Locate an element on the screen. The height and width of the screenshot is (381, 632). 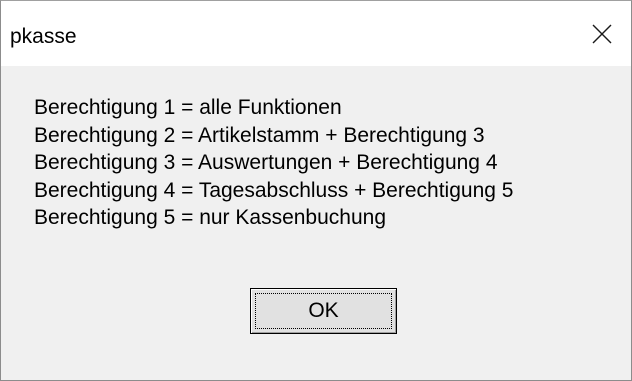
ok-button-label: OK is located at coordinates (323, 310).